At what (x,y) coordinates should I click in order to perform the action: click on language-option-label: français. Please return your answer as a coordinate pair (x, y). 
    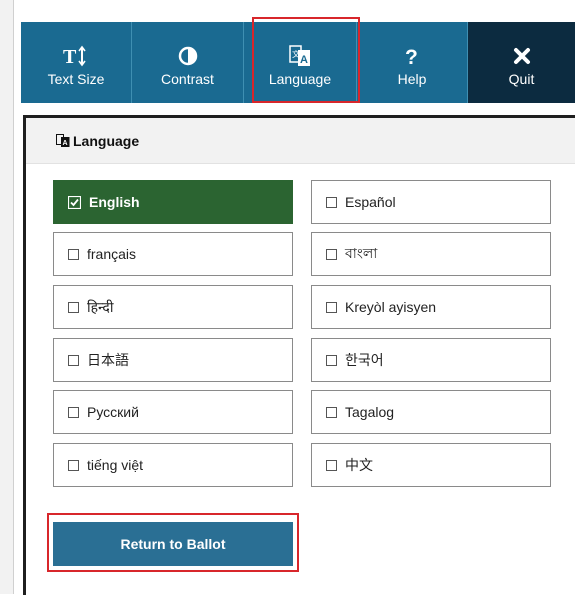
    Looking at the image, I should click on (112, 254).